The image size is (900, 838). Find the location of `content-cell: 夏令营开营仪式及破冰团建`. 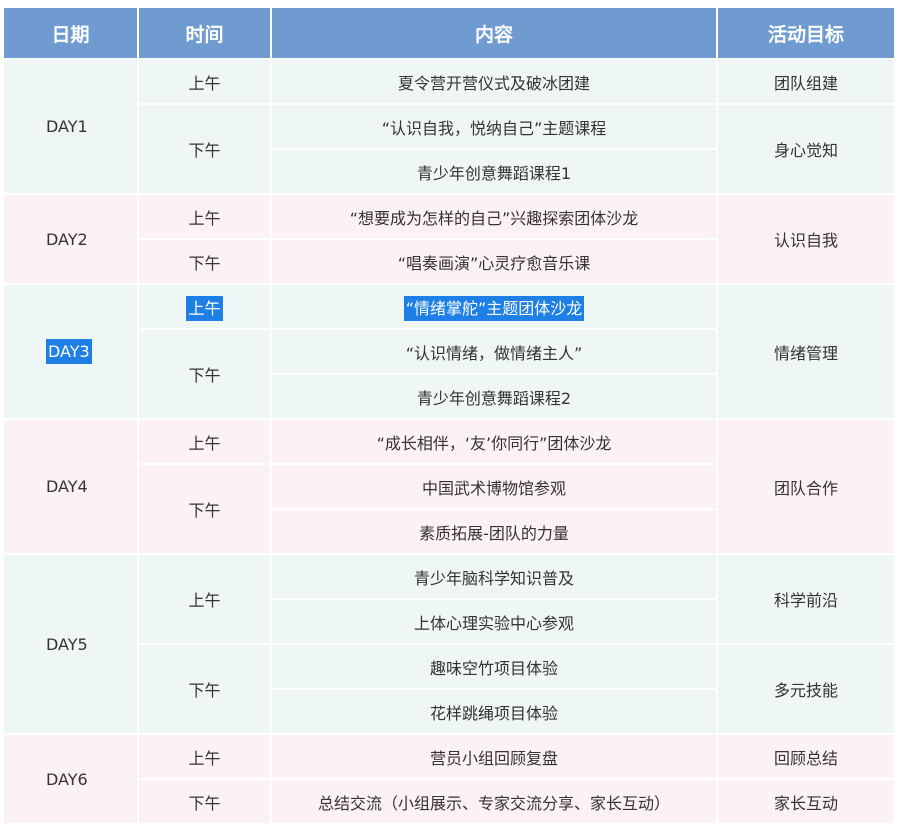

content-cell: 夏令营开营仪式及破冰团建 is located at coordinates (494, 81).